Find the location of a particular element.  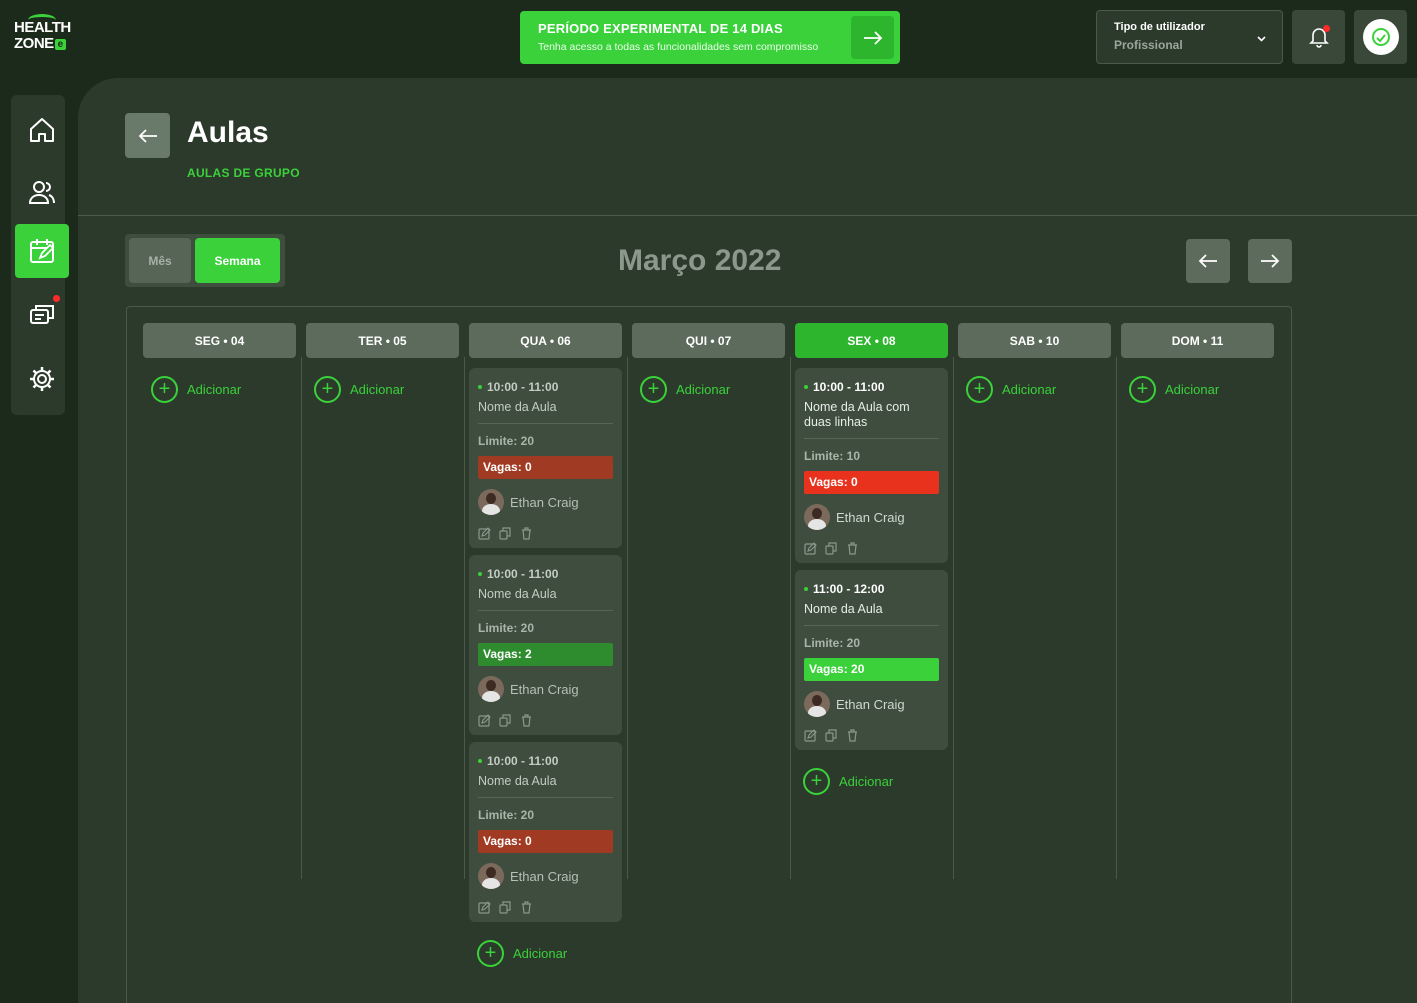

user-type-label: Tipo de utilizador is located at coordinates (1159, 27).